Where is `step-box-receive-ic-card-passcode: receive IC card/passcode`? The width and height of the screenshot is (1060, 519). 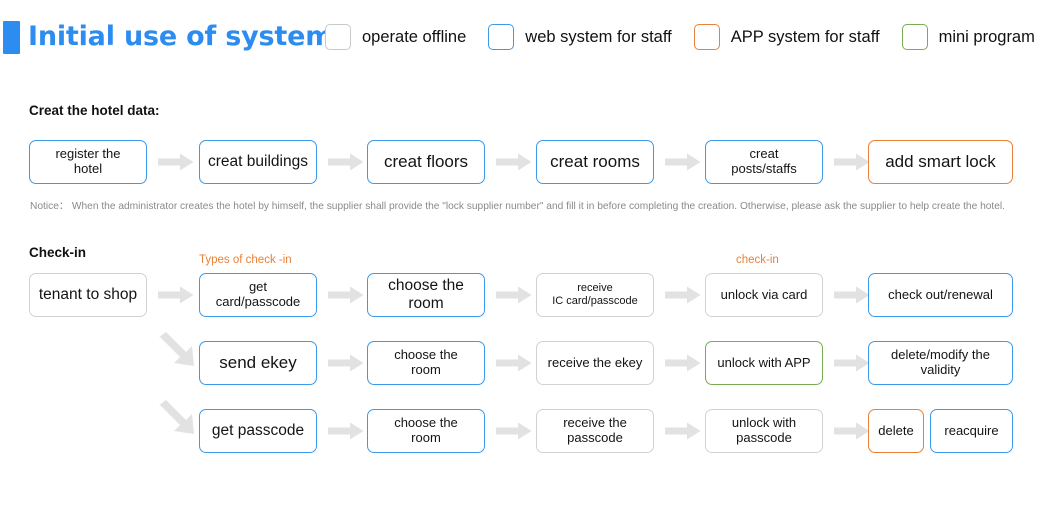 step-box-receive-ic-card-passcode: receive IC card/passcode is located at coordinates (595, 295).